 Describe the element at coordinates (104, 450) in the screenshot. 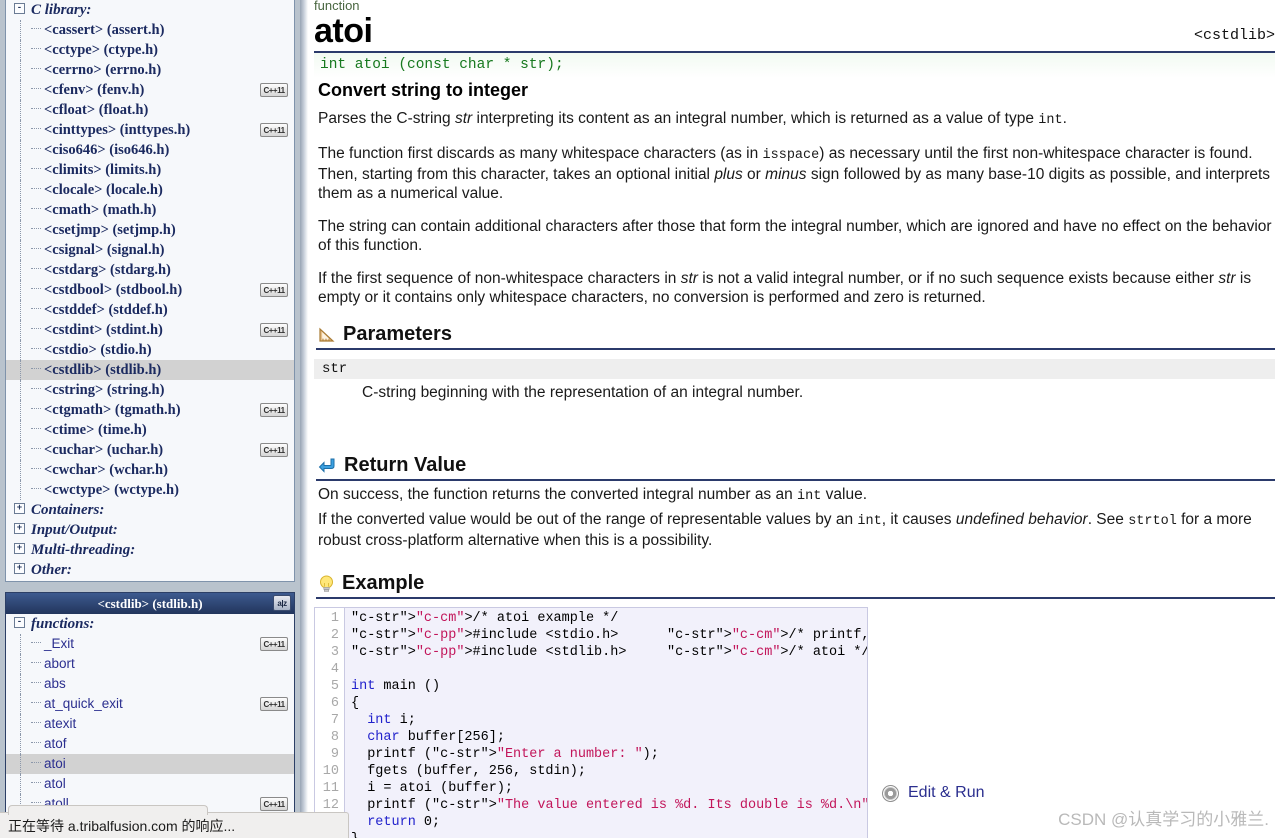

I see `tree-item-label: <cuchar> (uchar.h)` at that location.